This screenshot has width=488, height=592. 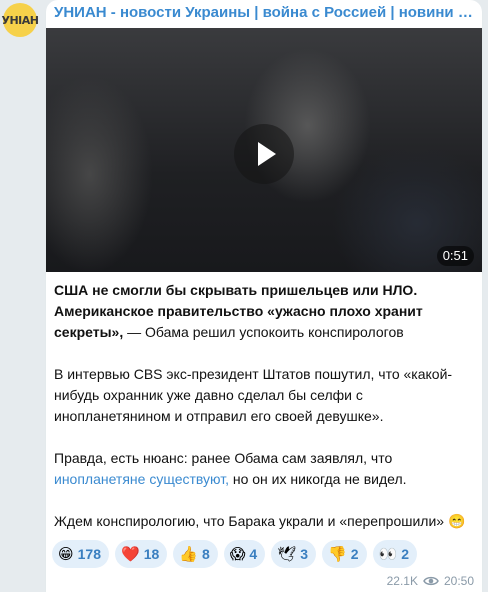 I want to click on reaction-count: 18, so click(x=151, y=554).